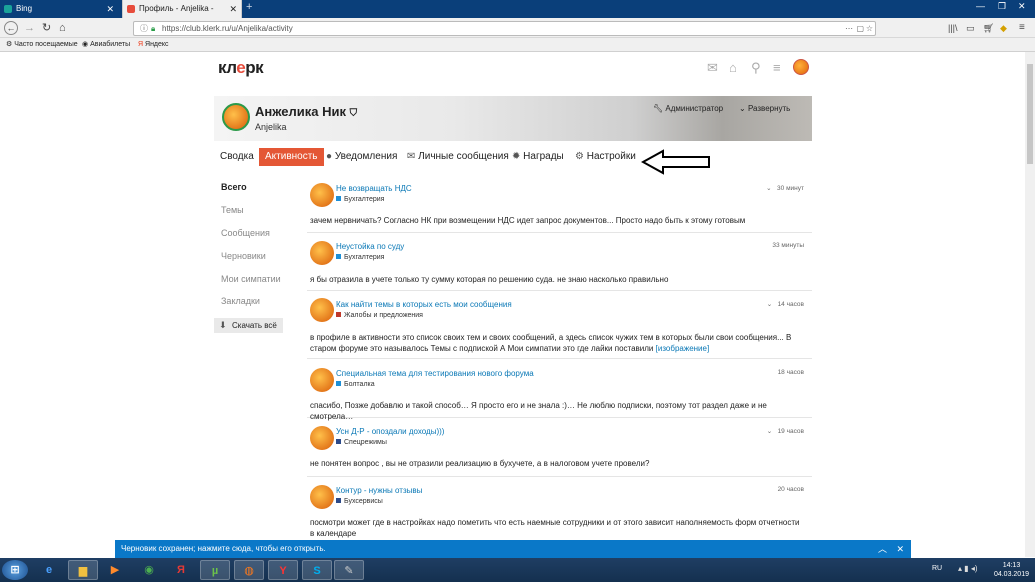  What do you see at coordinates (245, 233) in the screenshot?
I see `nav-replies: Сообщения` at bounding box center [245, 233].